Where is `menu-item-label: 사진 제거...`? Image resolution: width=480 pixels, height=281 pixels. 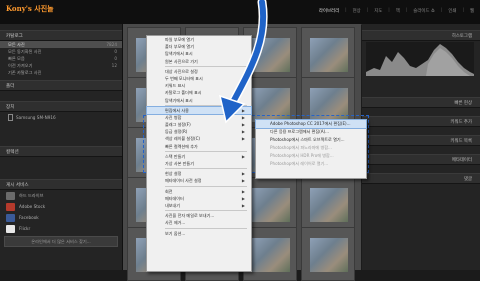
menu-item-label: 사진 제거... is located at coordinates (175, 223).